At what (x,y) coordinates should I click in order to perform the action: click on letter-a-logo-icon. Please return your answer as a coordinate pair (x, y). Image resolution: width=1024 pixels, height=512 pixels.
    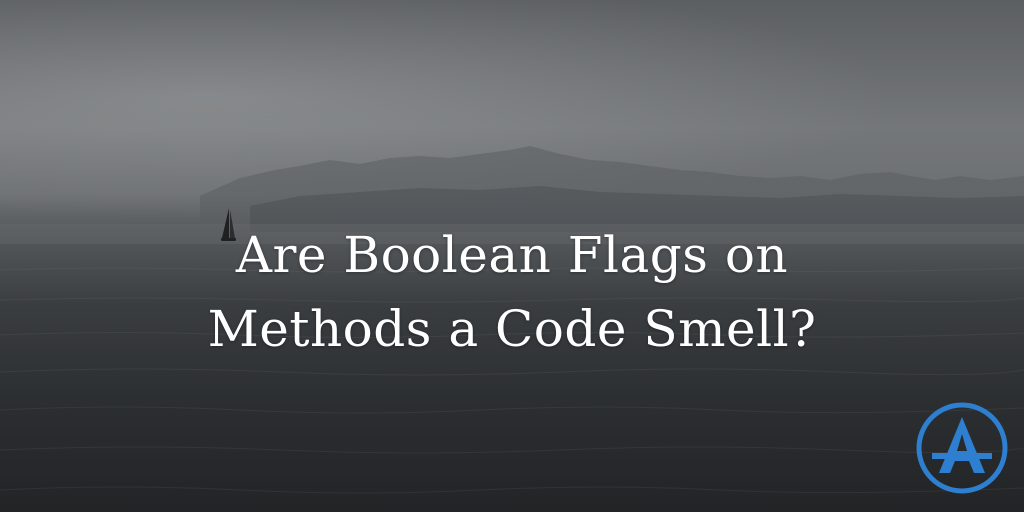
    Looking at the image, I should click on (962, 448).